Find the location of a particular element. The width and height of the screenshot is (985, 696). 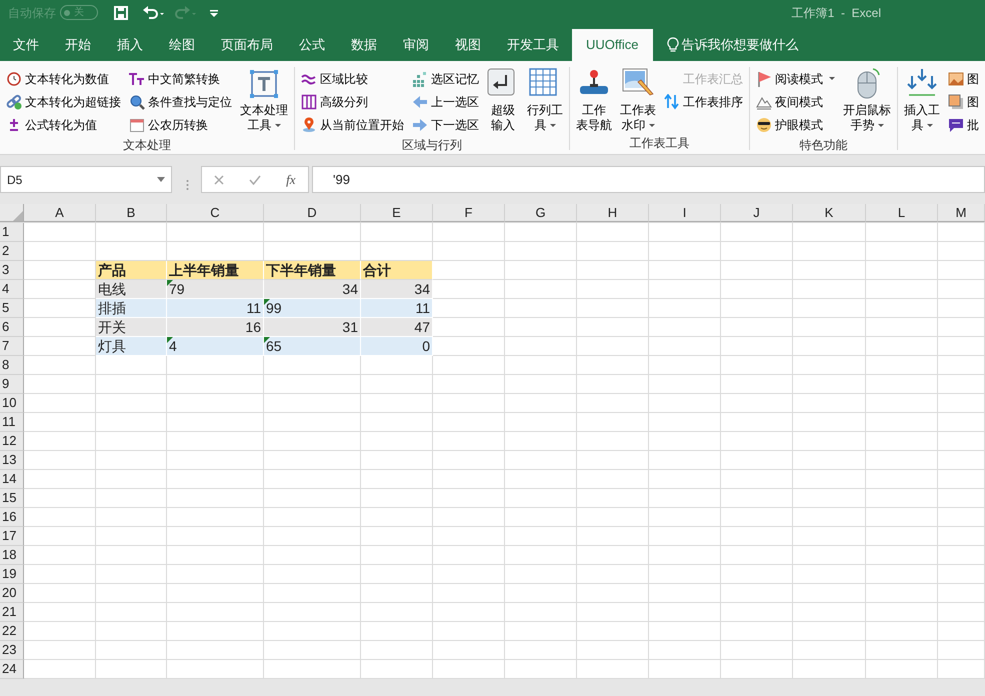

ribbon-button: 公农历转换 is located at coordinates (180, 124).